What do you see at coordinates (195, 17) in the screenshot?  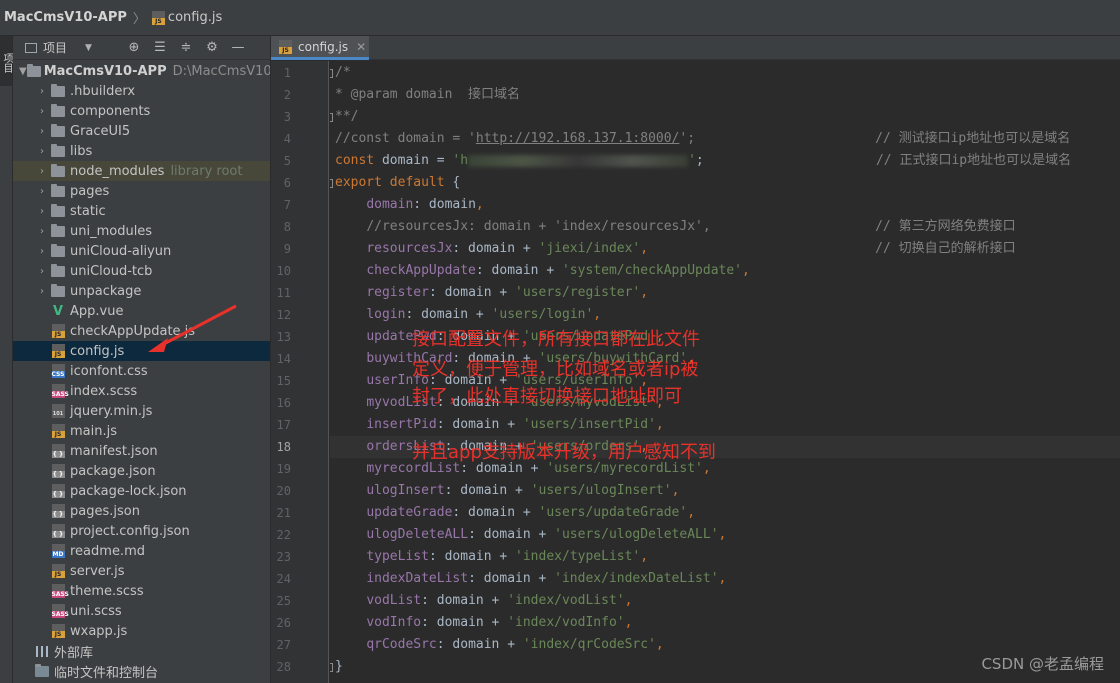 I see `breadcrumb-file: config.js` at bounding box center [195, 17].